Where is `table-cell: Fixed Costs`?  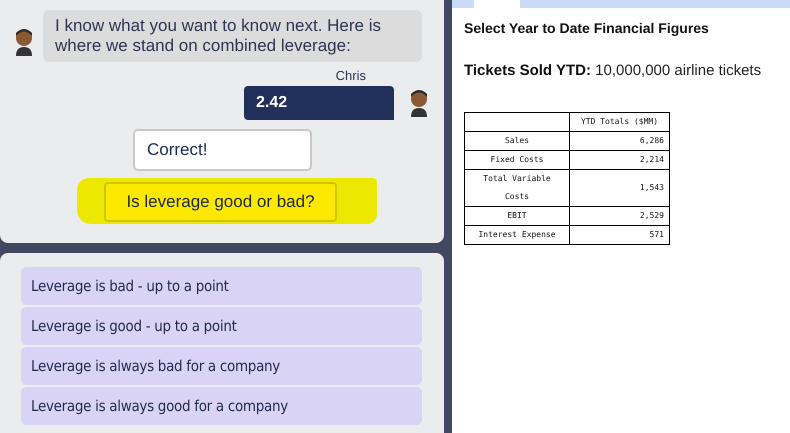 table-cell: Fixed Costs is located at coordinates (517, 160).